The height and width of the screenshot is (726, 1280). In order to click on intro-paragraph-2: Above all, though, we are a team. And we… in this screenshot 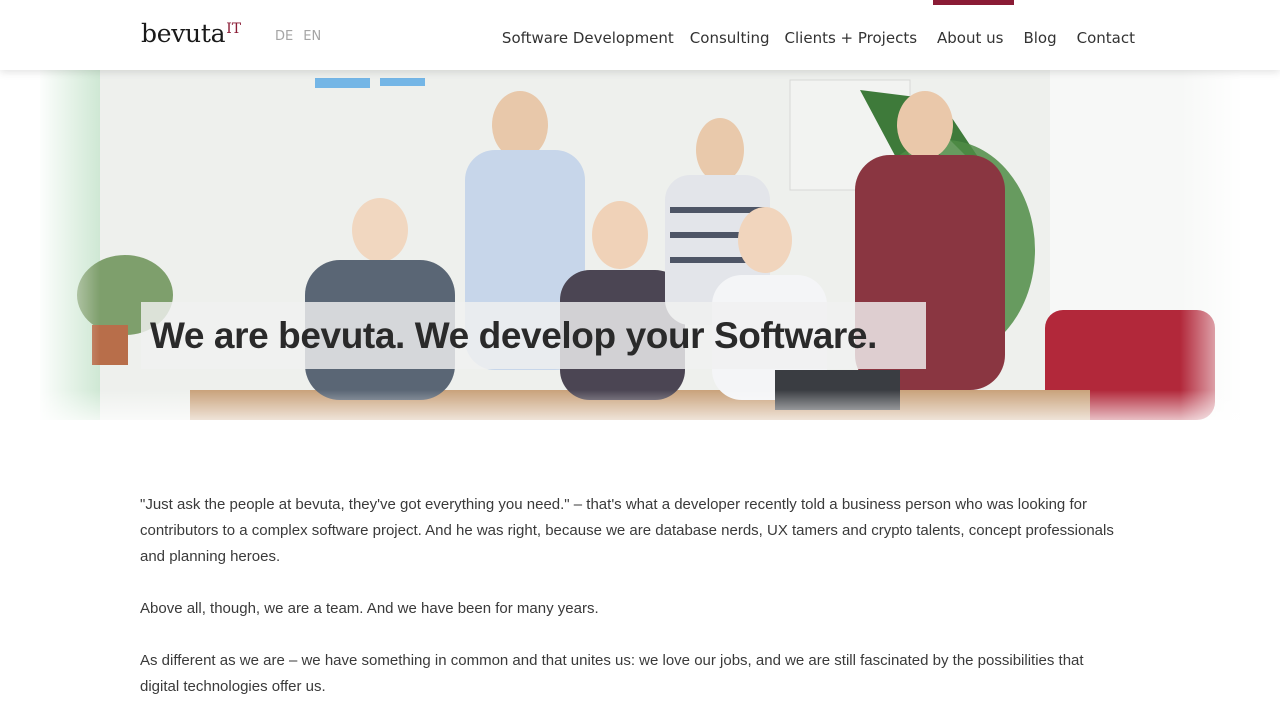, I will do `click(369, 608)`.